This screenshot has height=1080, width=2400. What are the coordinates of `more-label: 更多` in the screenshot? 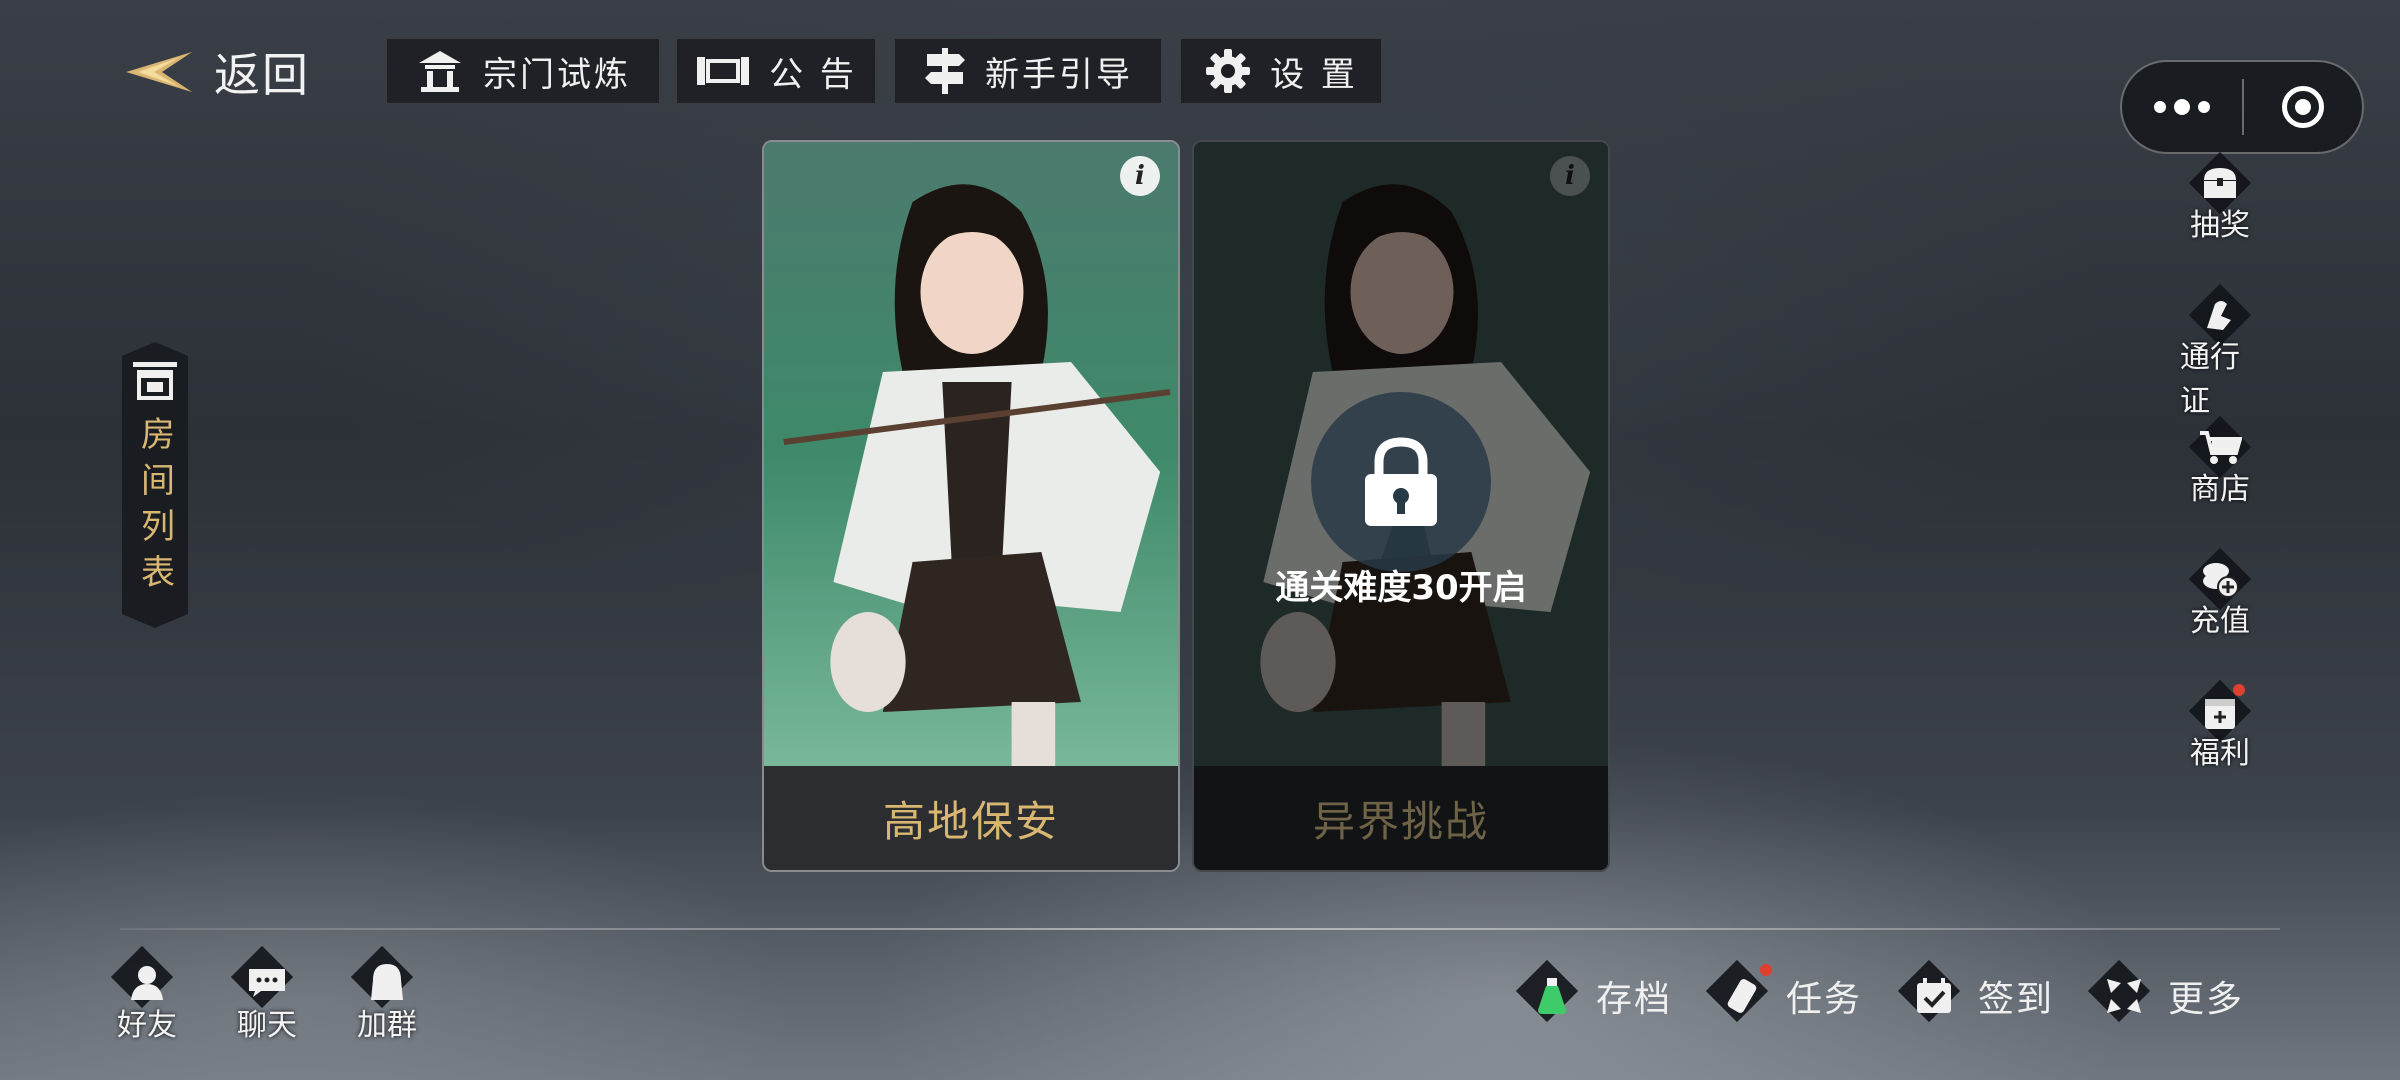 It's located at (2206, 999).